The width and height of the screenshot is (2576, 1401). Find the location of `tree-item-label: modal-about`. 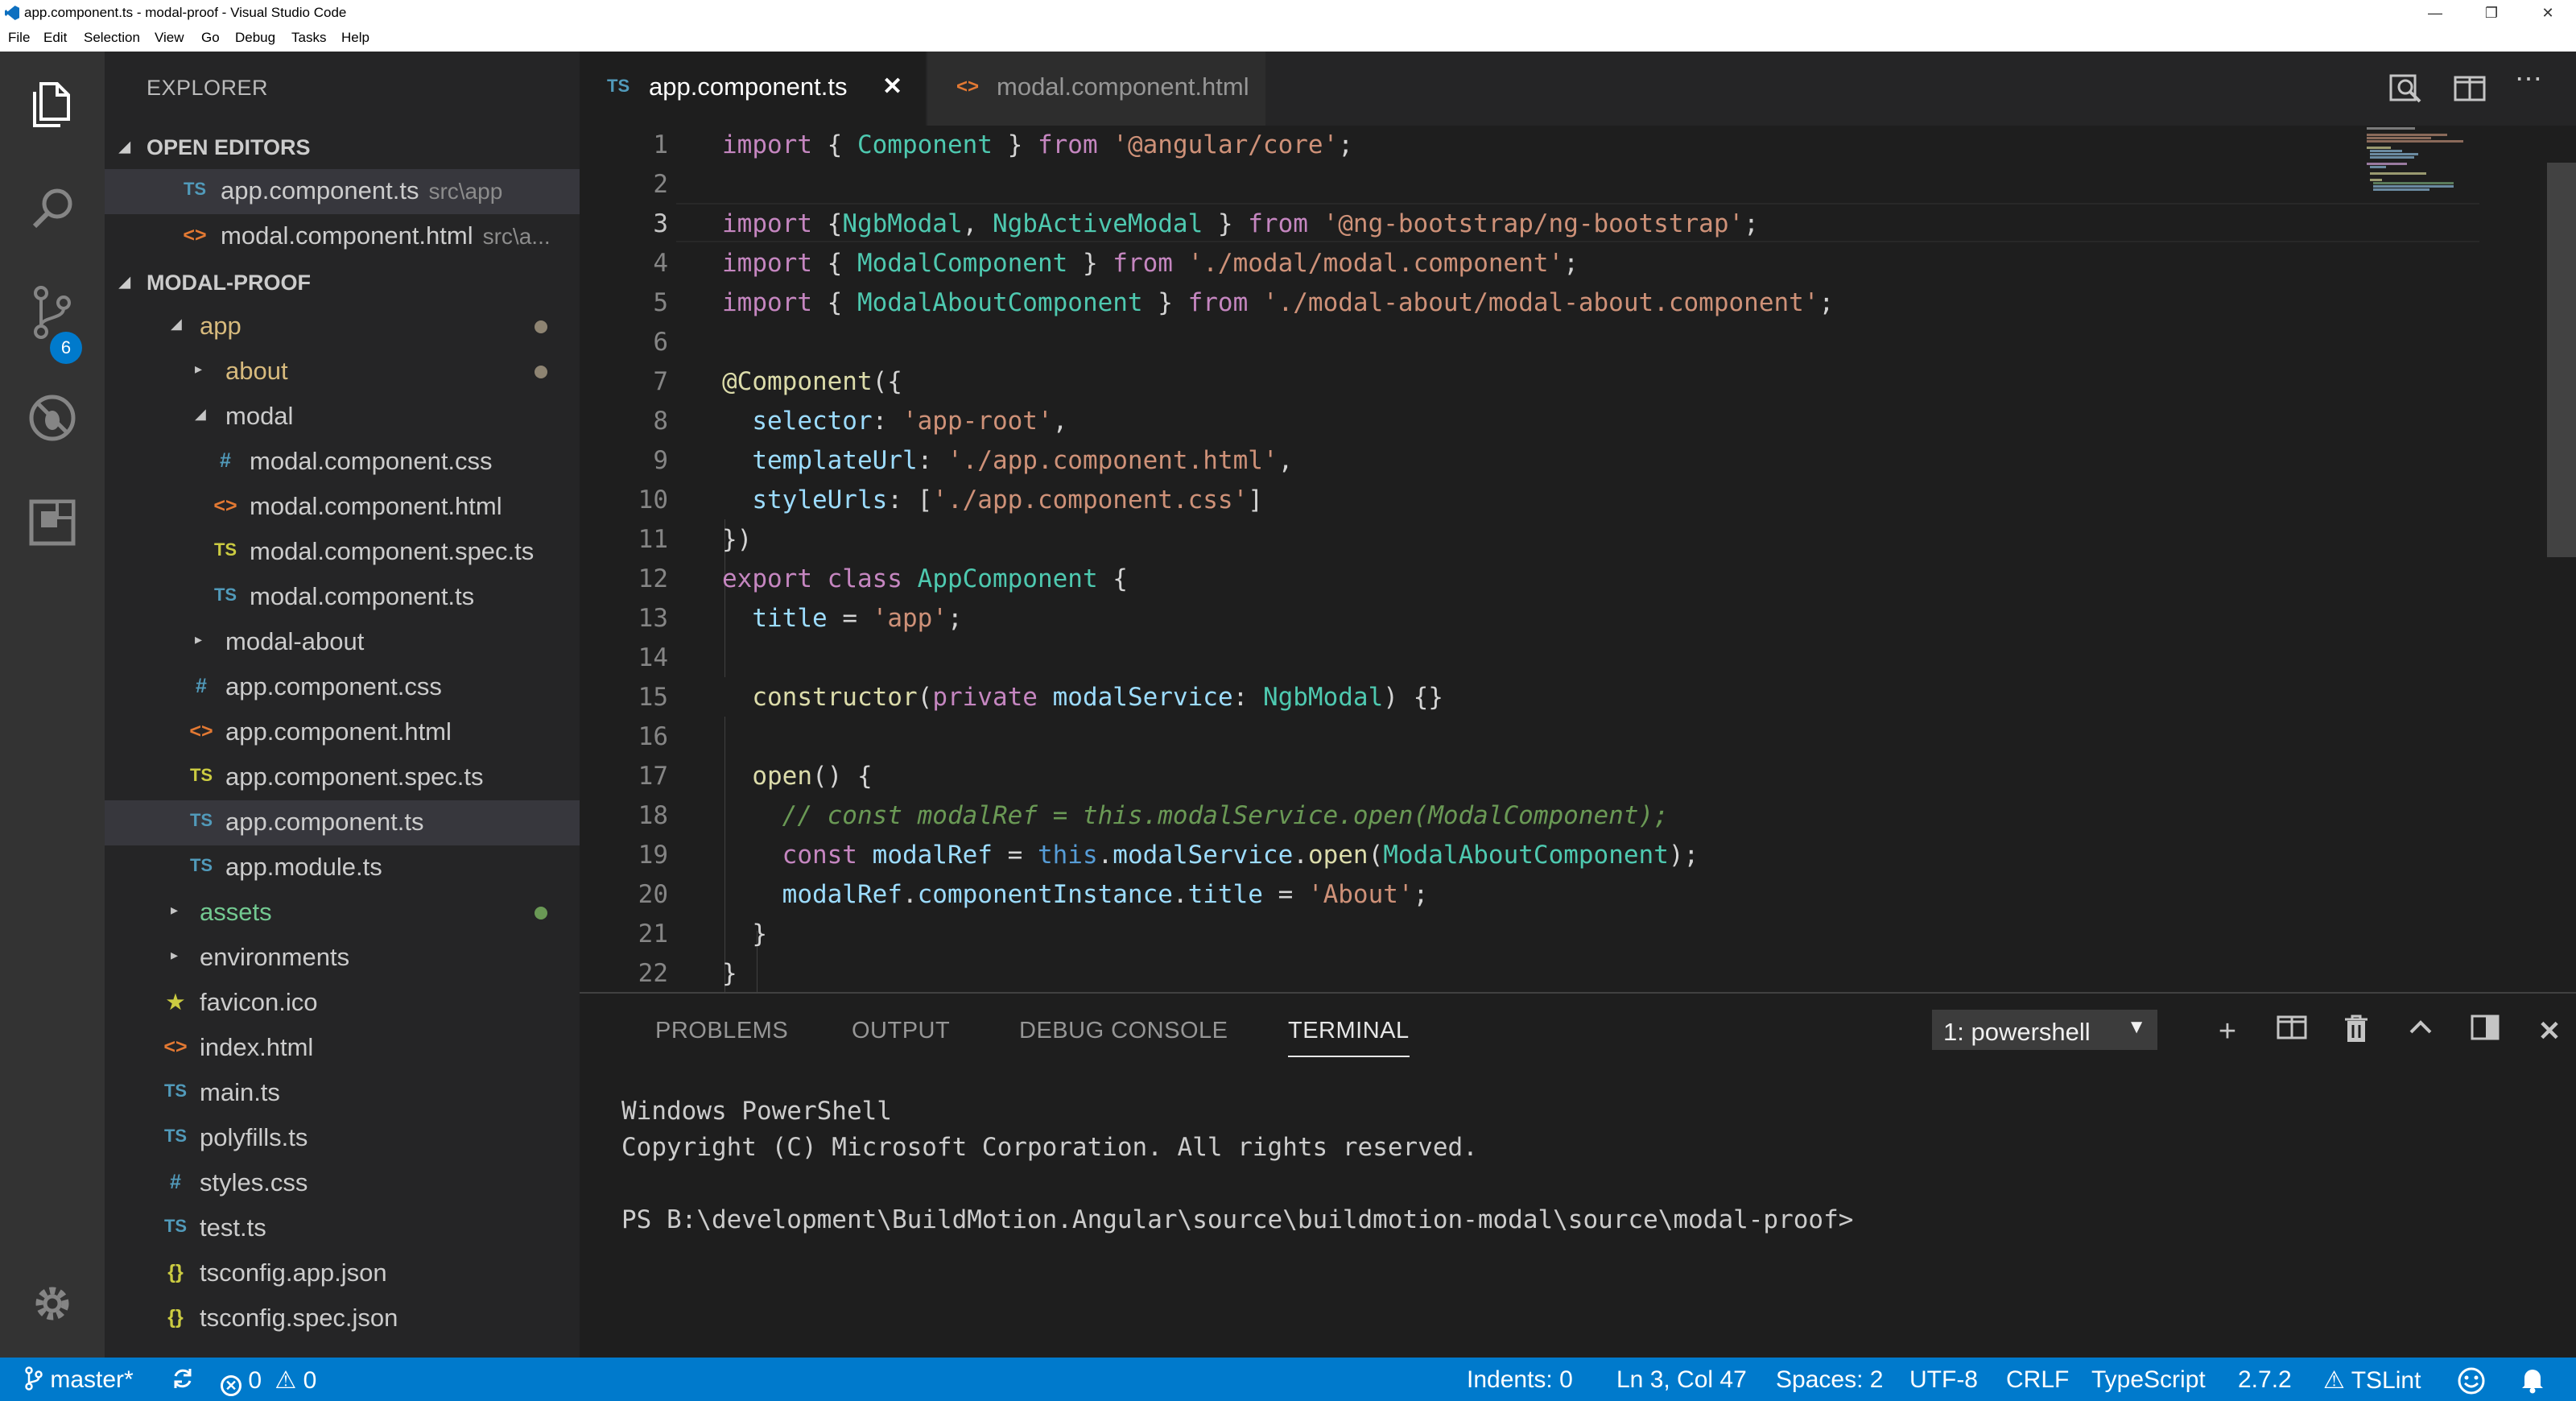

tree-item-label: modal-about is located at coordinates (294, 641).